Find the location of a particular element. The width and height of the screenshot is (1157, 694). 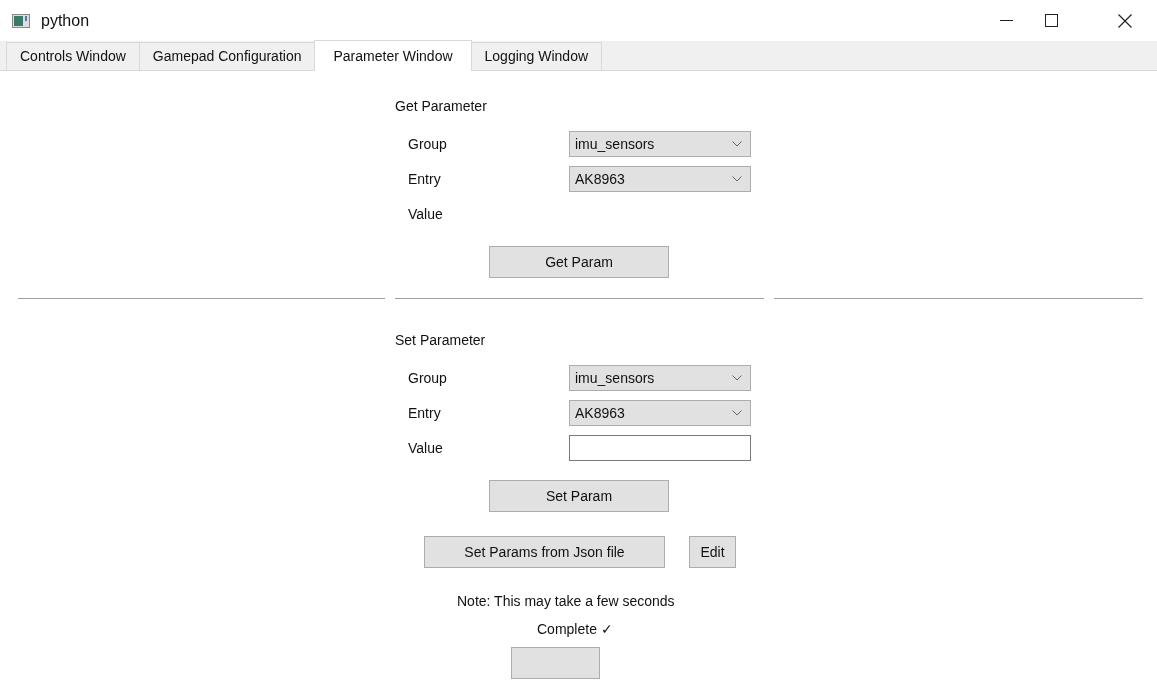

section-title: Set Parameter is located at coordinates (441, 340).